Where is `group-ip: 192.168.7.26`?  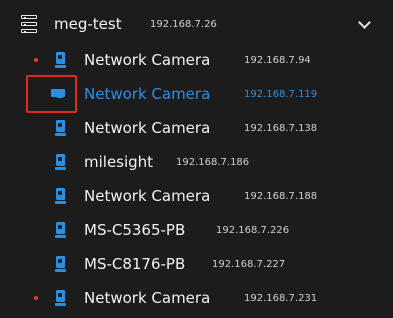 group-ip: 192.168.7.26 is located at coordinates (183, 24).